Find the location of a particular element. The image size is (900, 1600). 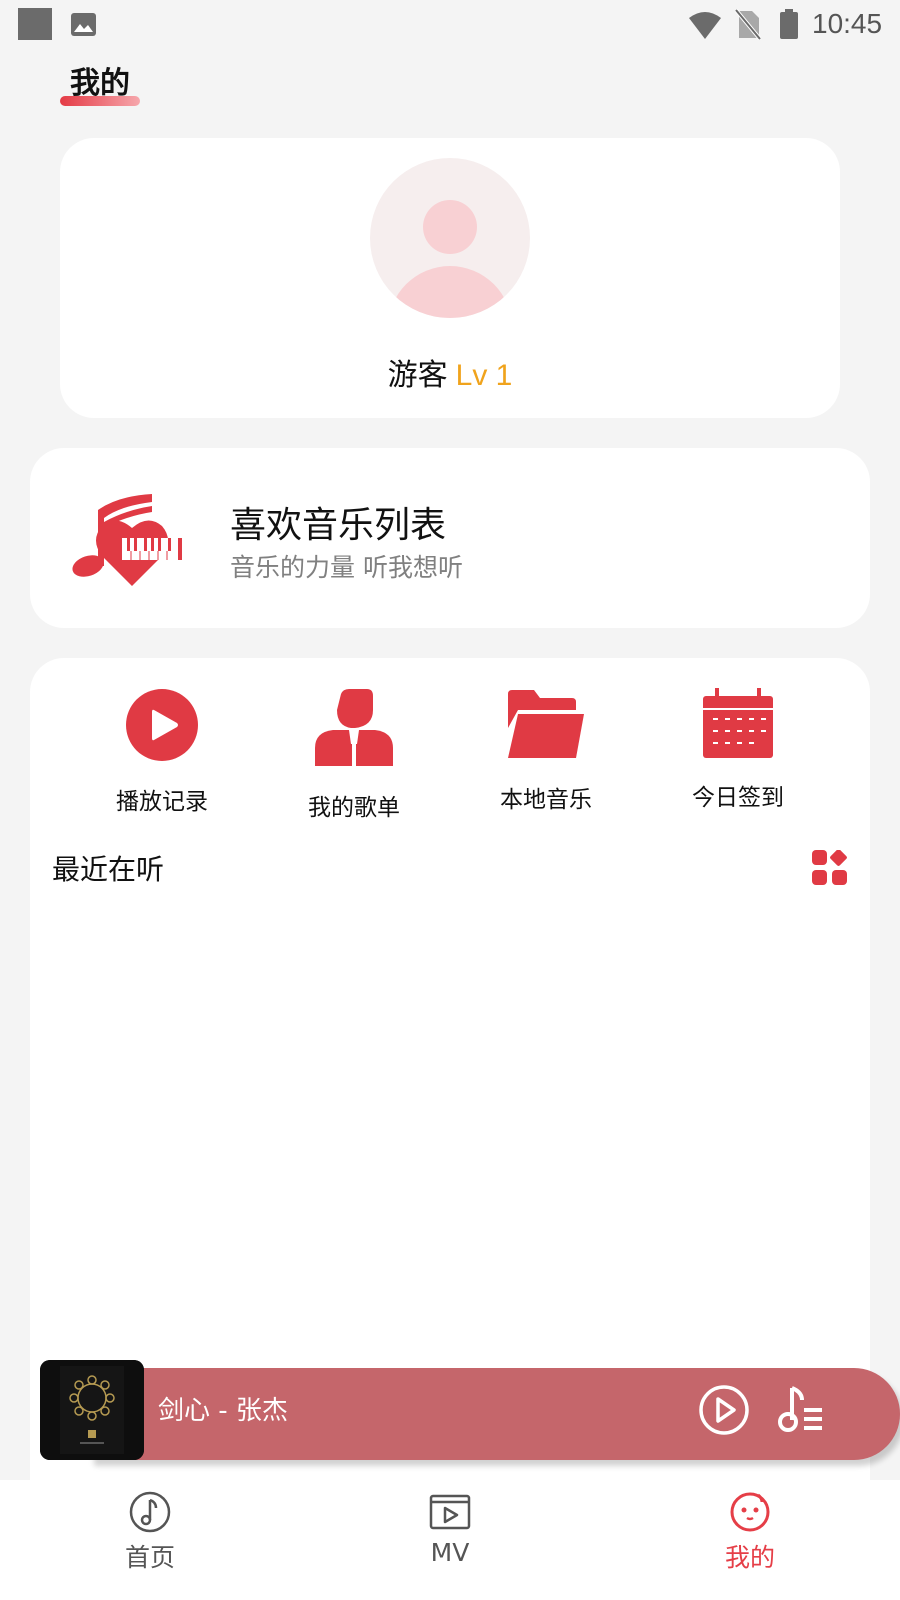

mini-player: 剑心 - 张杰 is located at coordinates (470, 1410).